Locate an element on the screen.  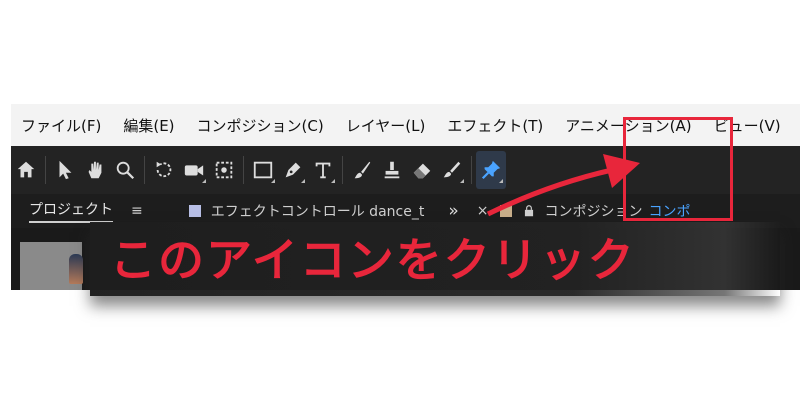
rectangle-icon is located at coordinates (263, 170).